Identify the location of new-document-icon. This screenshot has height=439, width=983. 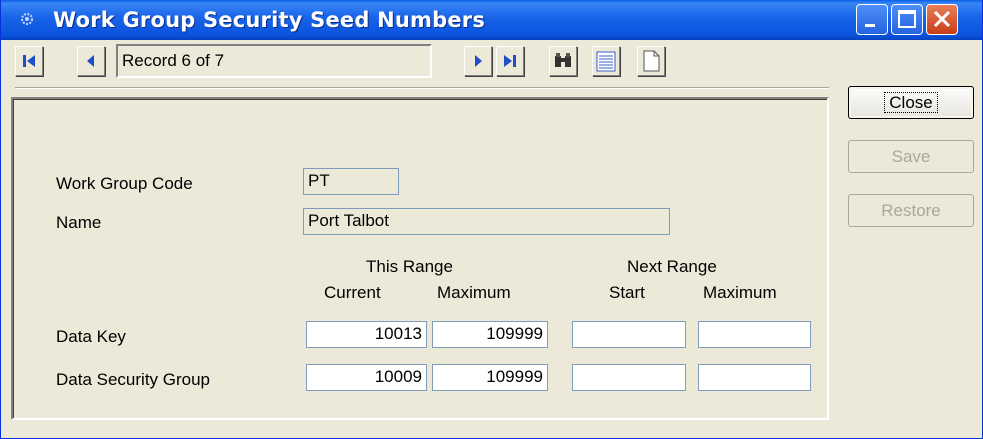
(651, 61).